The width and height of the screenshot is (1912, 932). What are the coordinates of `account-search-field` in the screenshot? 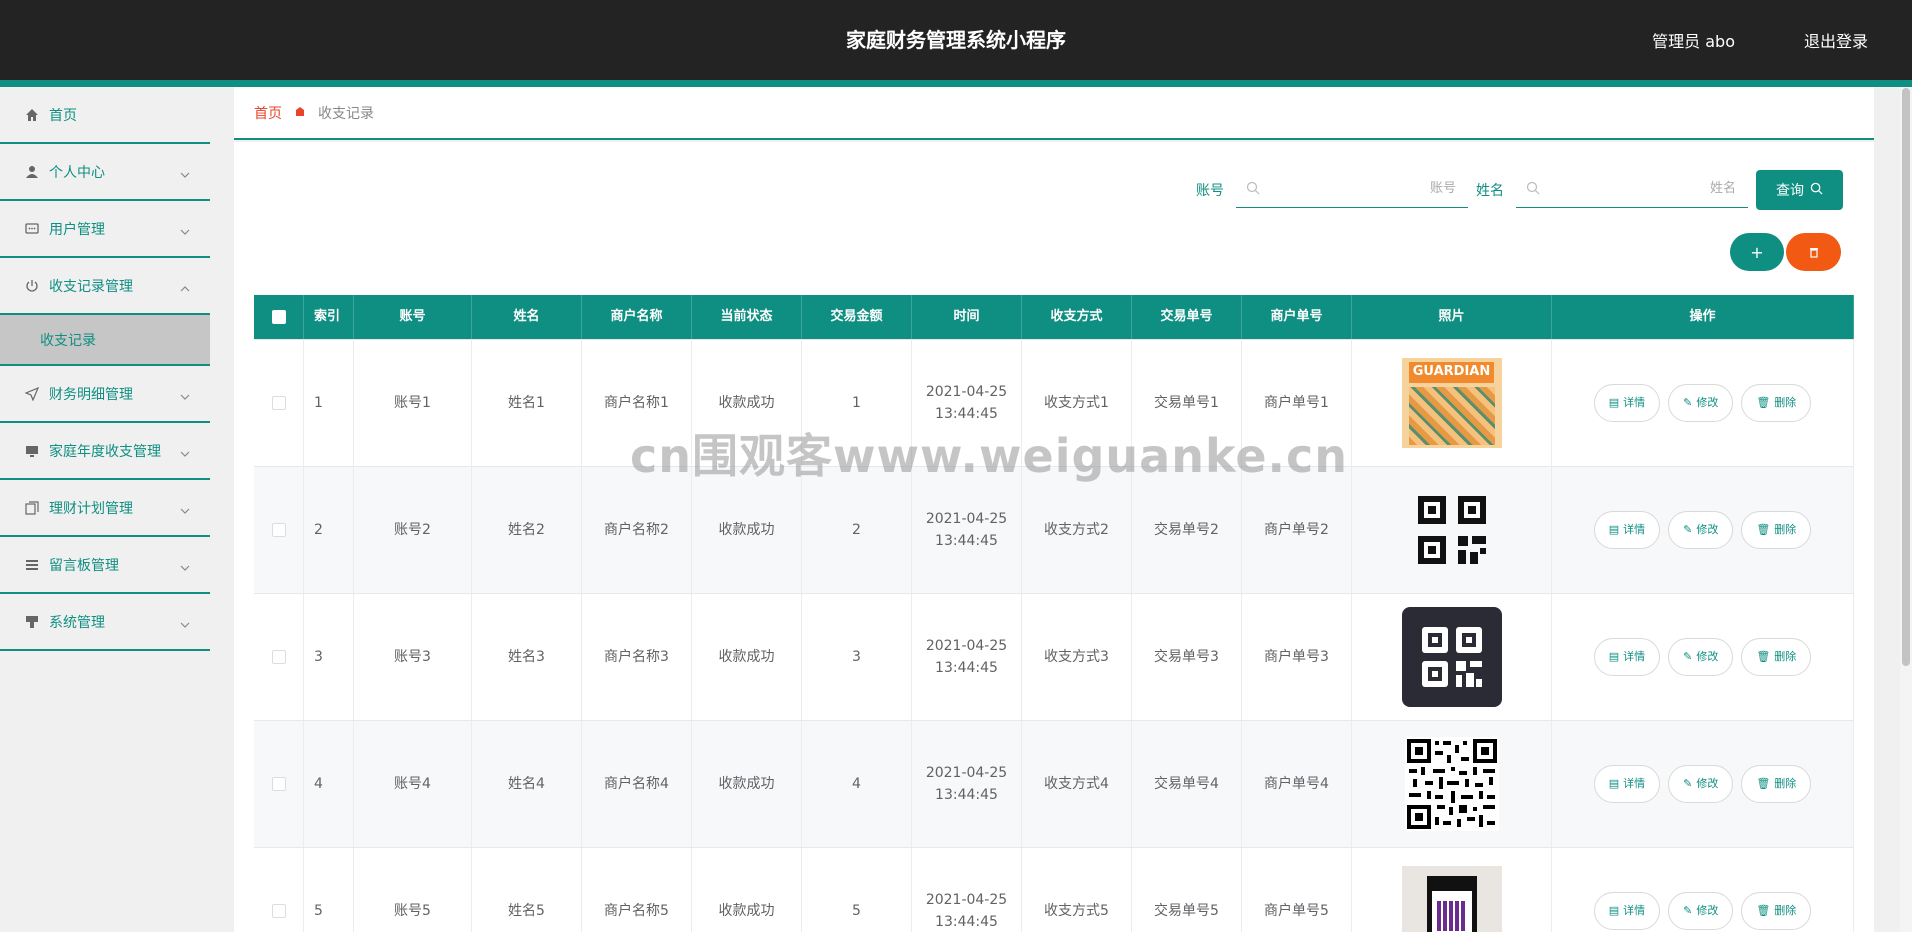 It's located at (1352, 188).